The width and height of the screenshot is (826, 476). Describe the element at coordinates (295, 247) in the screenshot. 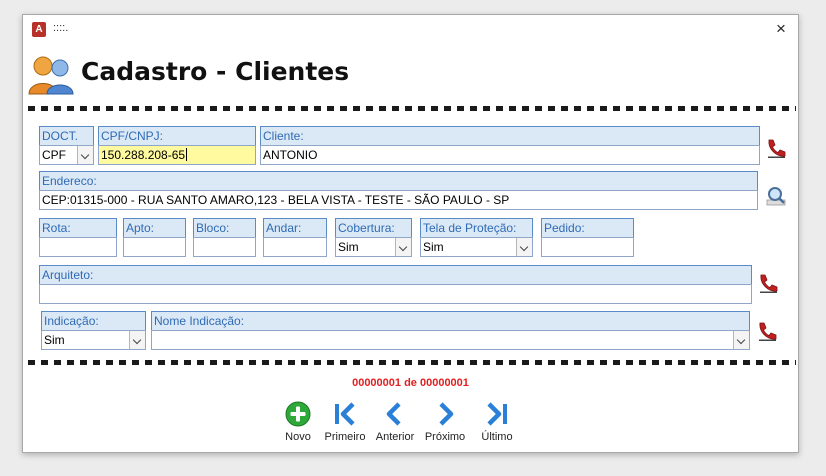

I see `andar-input` at that location.